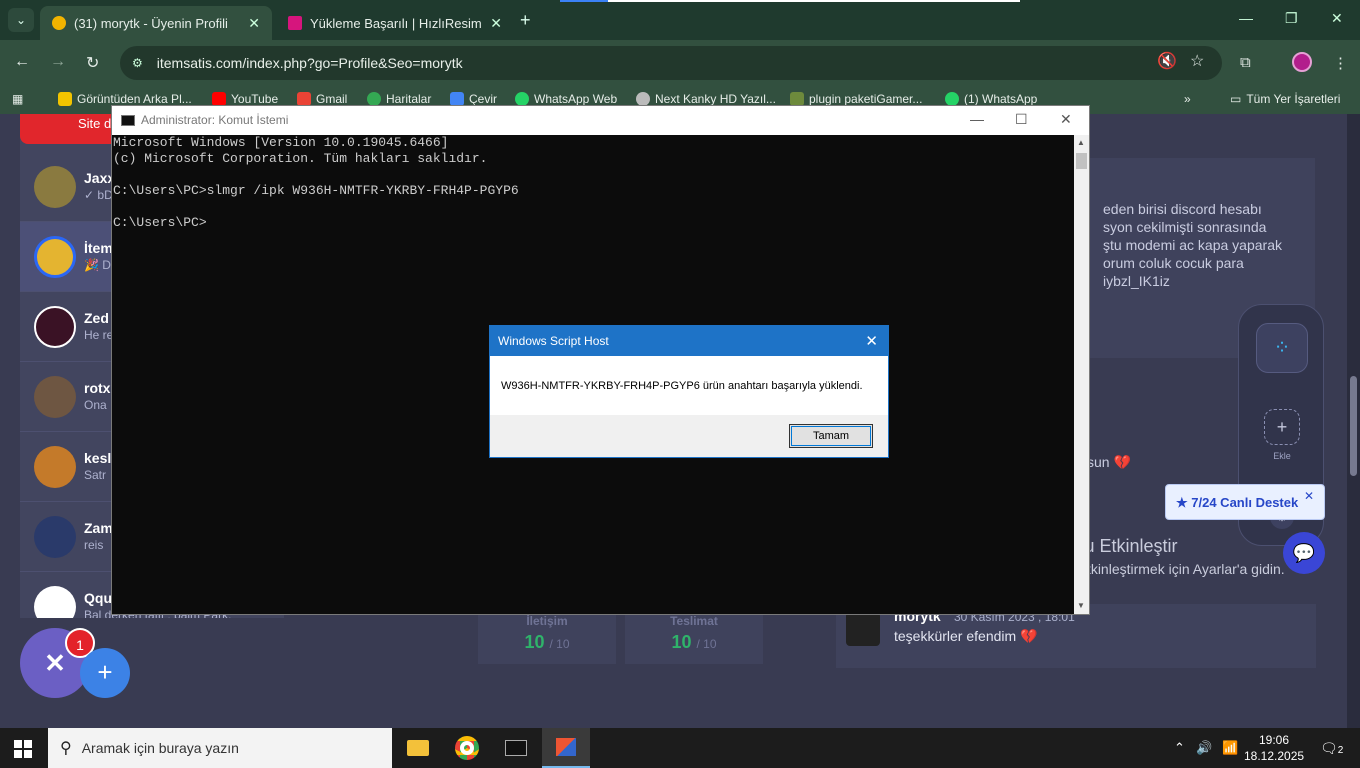  I want to click on all-bookmarks: ▭ Tüm Yer İşaretleri, so click(1285, 99).